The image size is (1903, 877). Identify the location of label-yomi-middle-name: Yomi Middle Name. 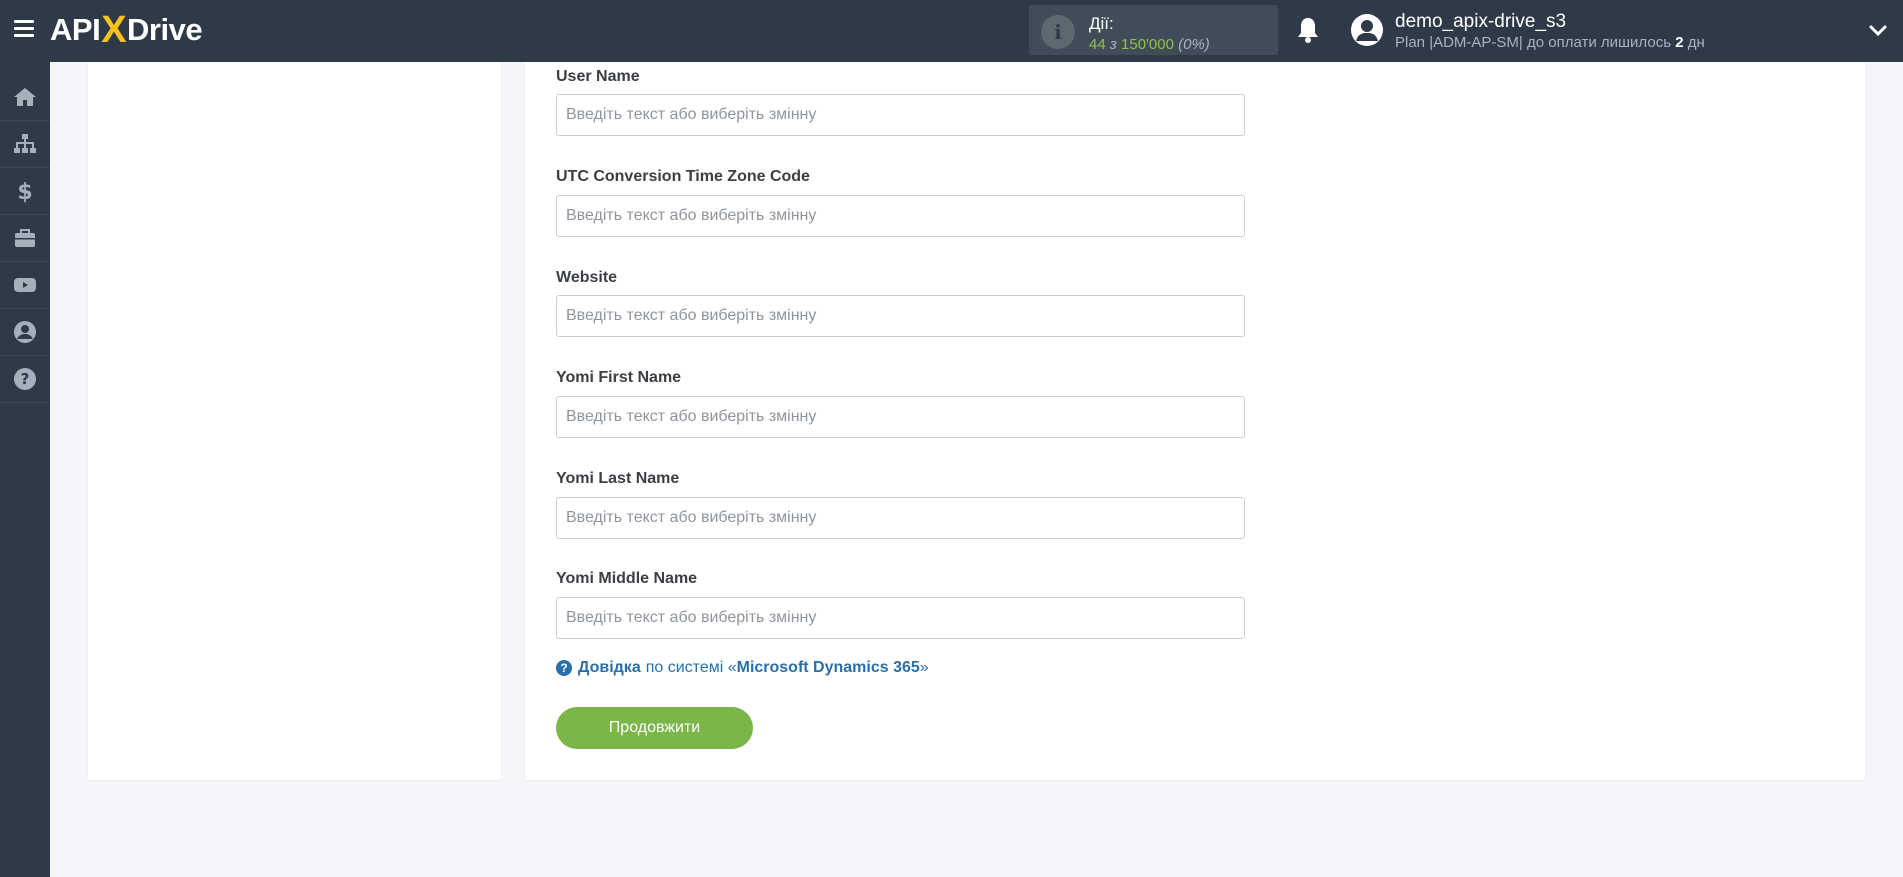
(627, 578).